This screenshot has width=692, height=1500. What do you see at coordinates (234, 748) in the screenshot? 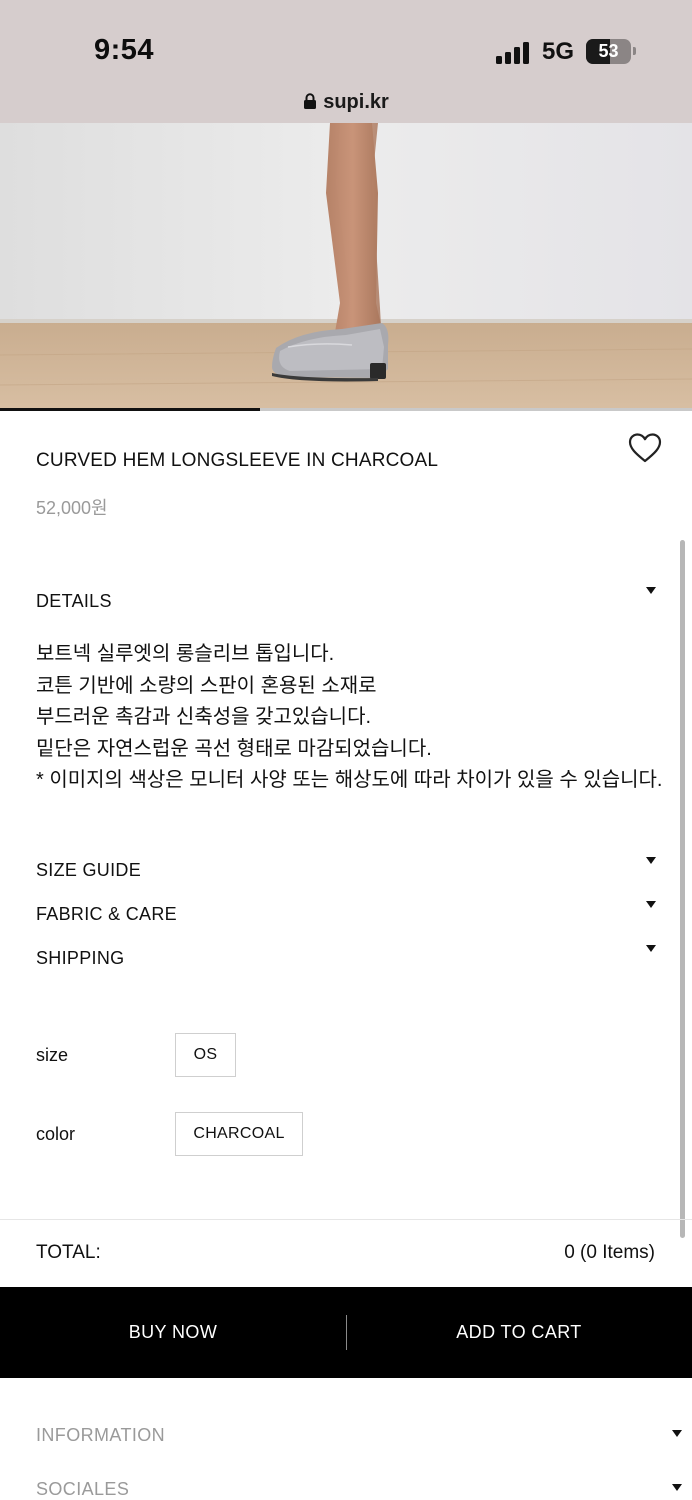
I see `details-line: 밑단은 자연스럽운 곡선 형태로 마감되었습니다.` at bounding box center [234, 748].